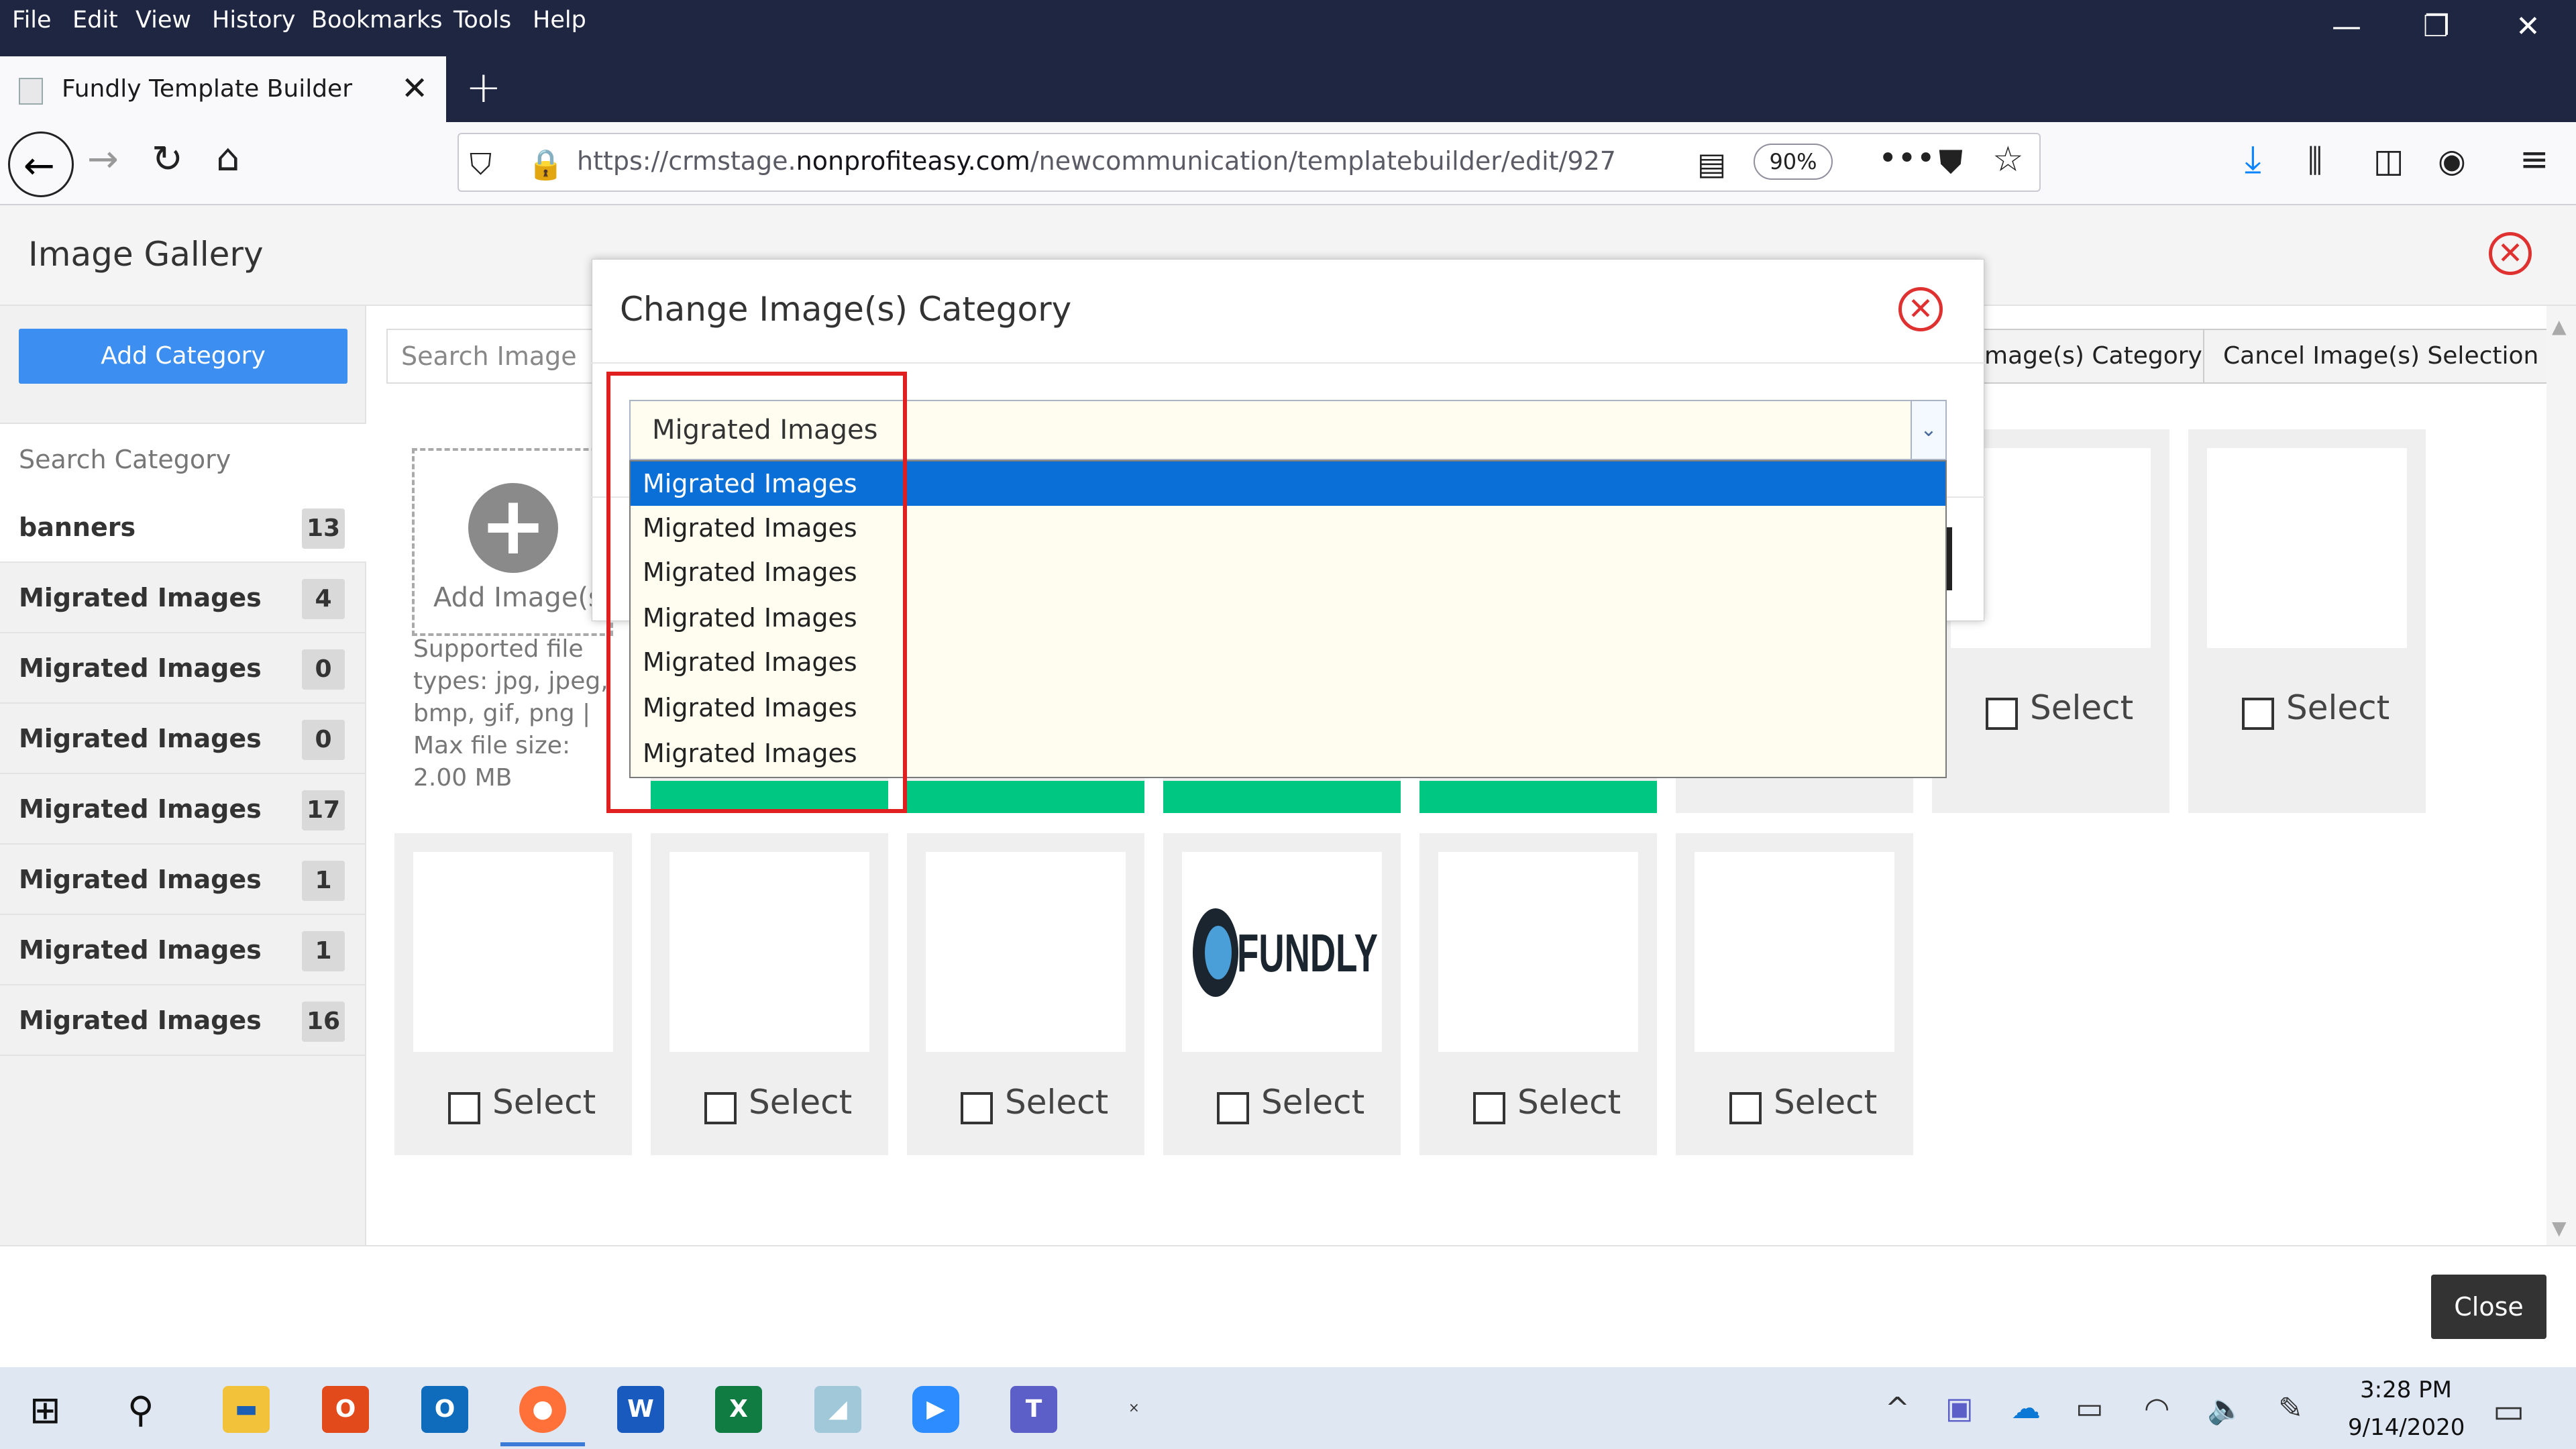 Image resolution: width=2576 pixels, height=1449 pixels. Describe the element at coordinates (2156, 1408) in the screenshot. I see `wifi-icon: ◠` at that location.